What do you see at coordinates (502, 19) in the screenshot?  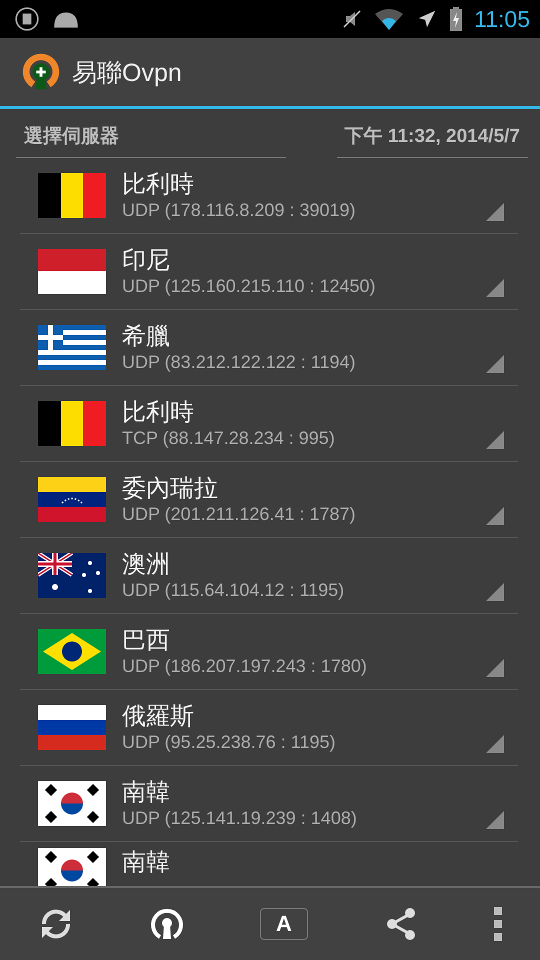 I see `status-time: 11:05` at bounding box center [502, 19].